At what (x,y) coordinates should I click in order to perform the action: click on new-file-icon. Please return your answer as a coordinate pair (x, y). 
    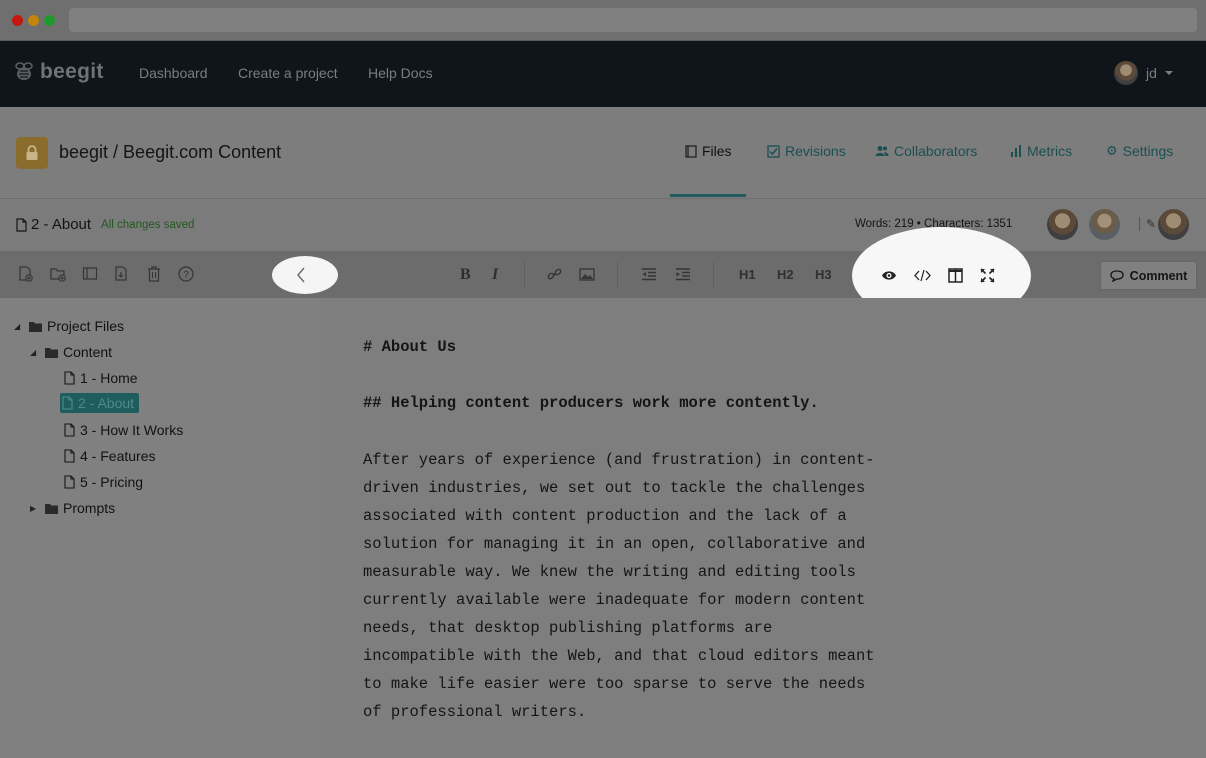
    Looking at the image, I should click on (26, 274).